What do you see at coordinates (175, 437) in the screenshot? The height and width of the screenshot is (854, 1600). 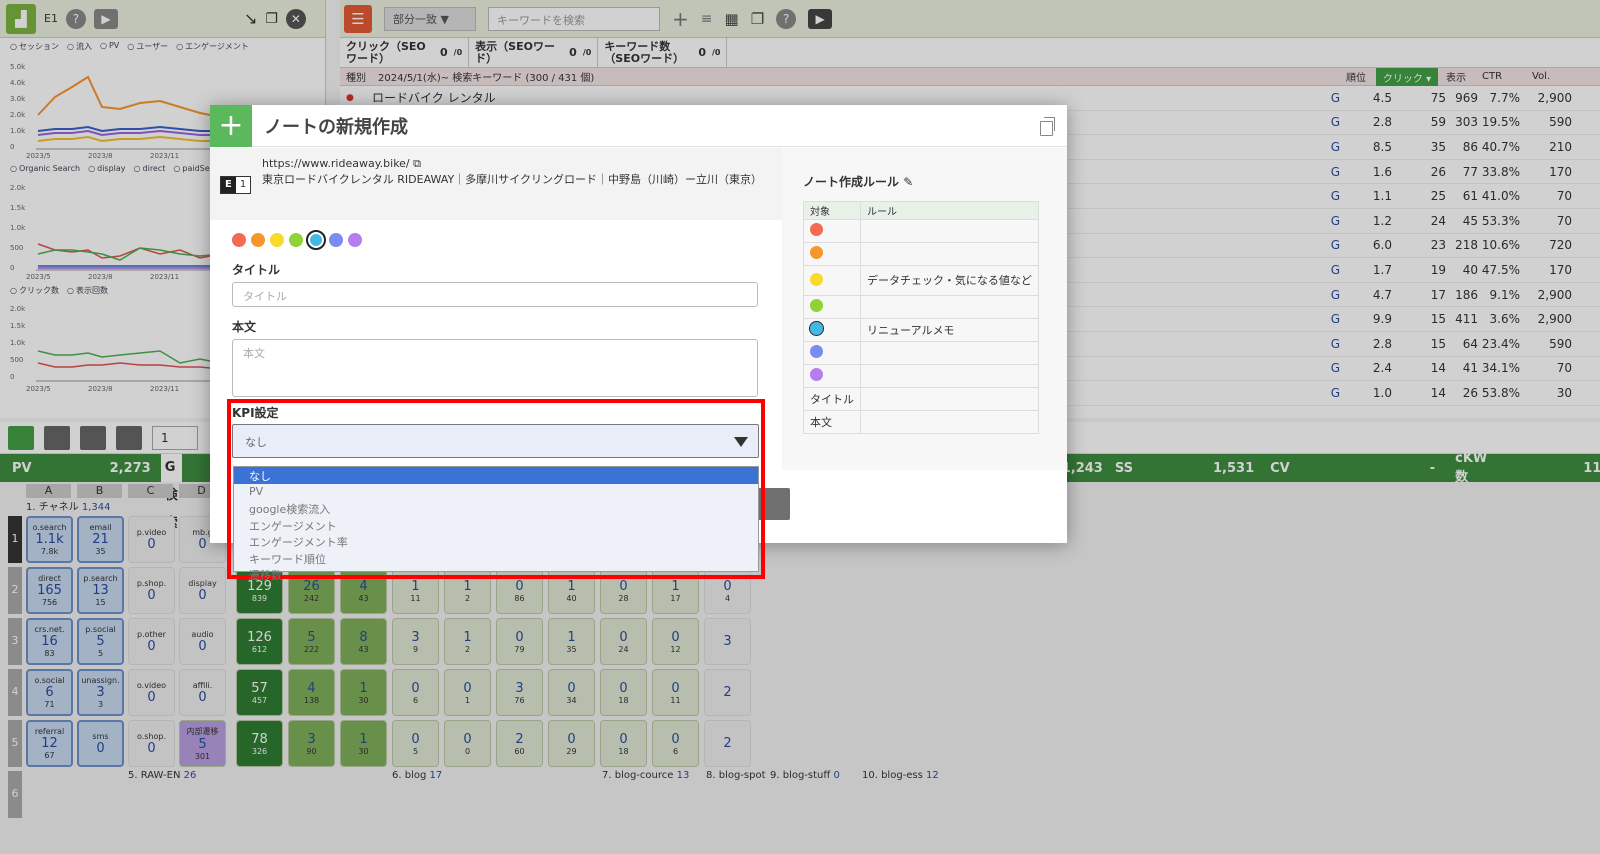 I see `page-input: 1` at bounding box center [175, 437].